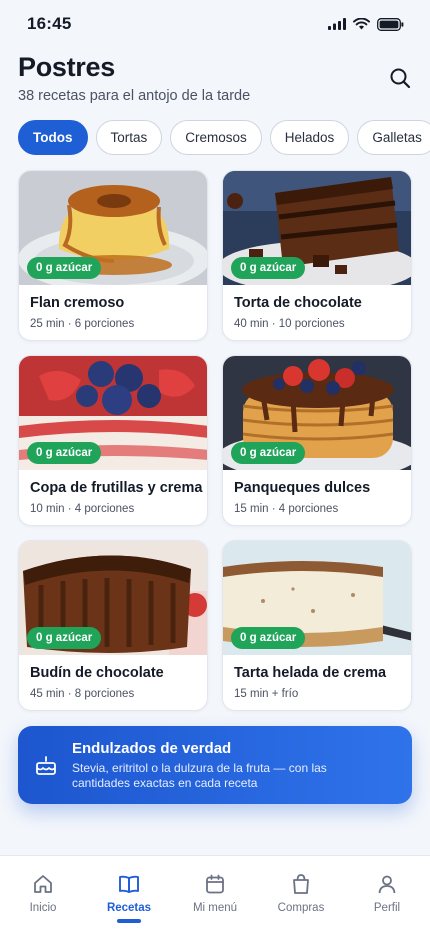 This screenshot has width=430, height=930. I want to click on chip-tortas: Tortas, so click(129, 137).